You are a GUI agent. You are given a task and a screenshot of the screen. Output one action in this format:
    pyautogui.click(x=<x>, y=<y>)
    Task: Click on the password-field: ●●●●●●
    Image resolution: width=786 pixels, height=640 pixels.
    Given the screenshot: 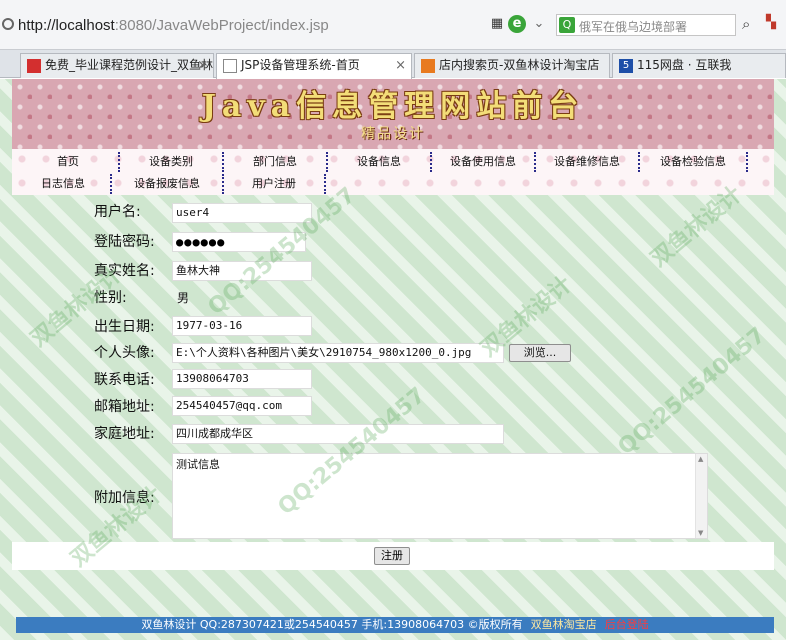 What is the action you would take?
    pyautogui.click(x=239, y=242)
    